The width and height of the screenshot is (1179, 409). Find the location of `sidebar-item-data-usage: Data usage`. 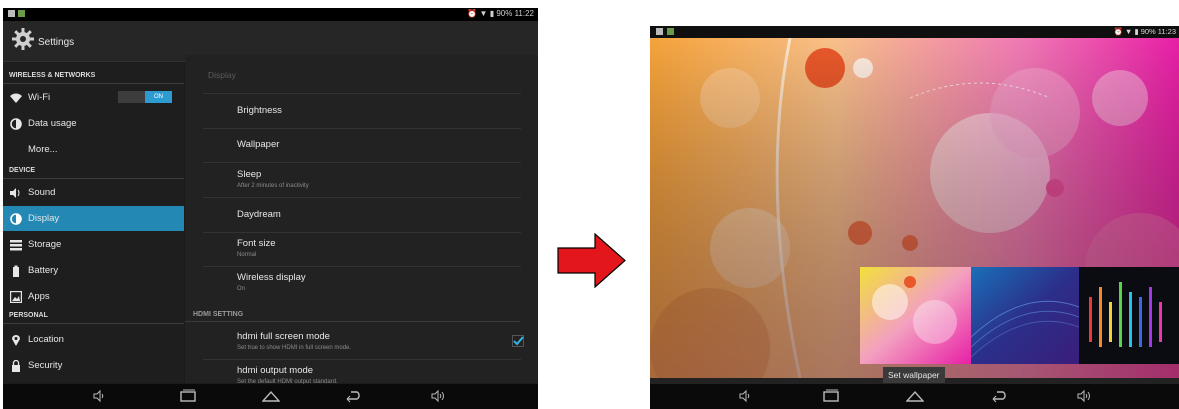

sidebar-item-data-usage: Data usage is located at coordinates (93, 123).